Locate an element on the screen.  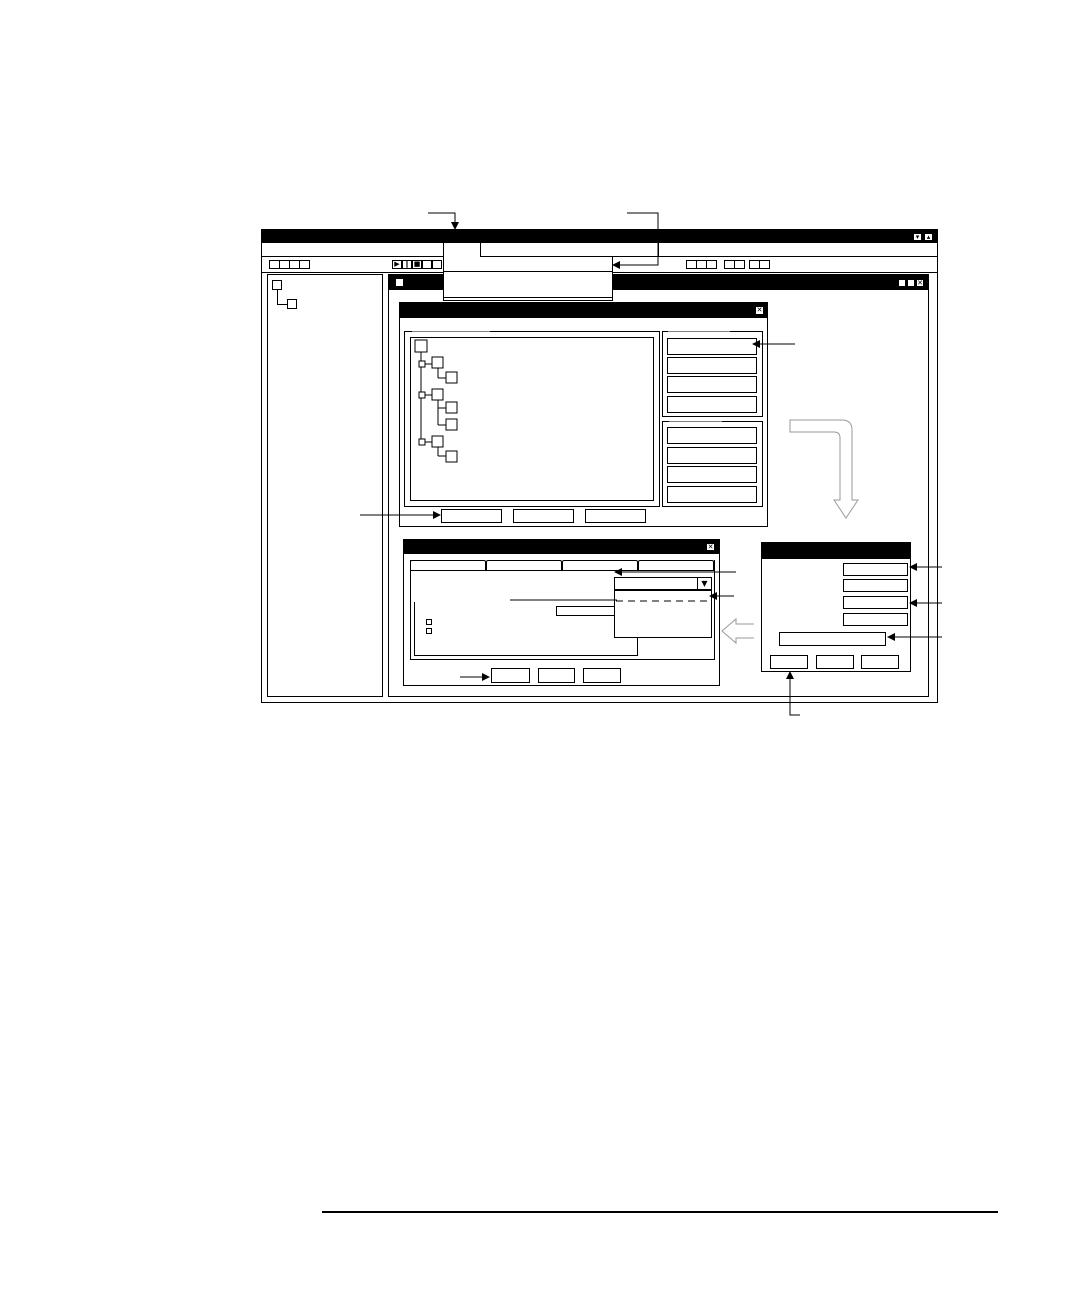
tree-view is located at coordinates (532, 419).